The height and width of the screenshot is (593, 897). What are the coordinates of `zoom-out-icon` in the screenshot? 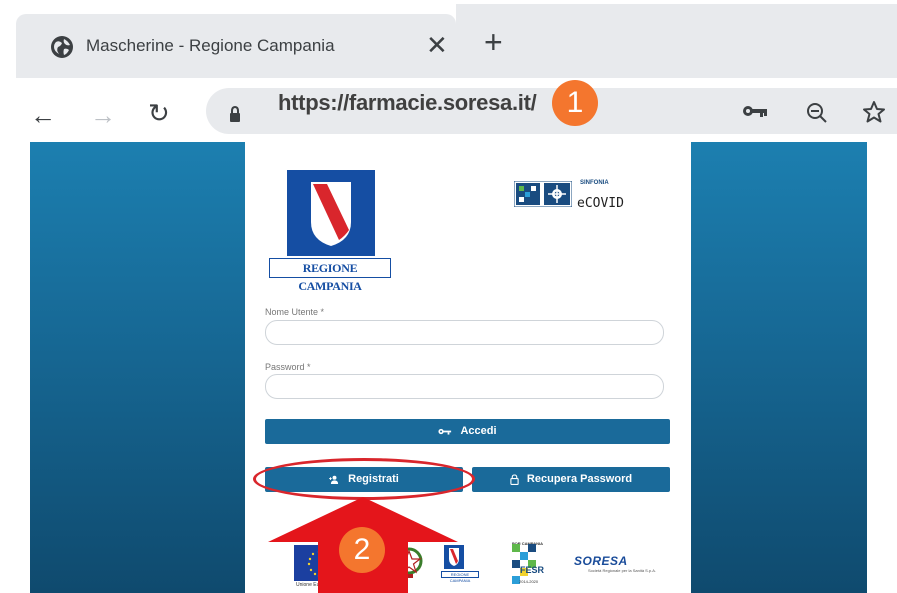 It's located at (817, 113).